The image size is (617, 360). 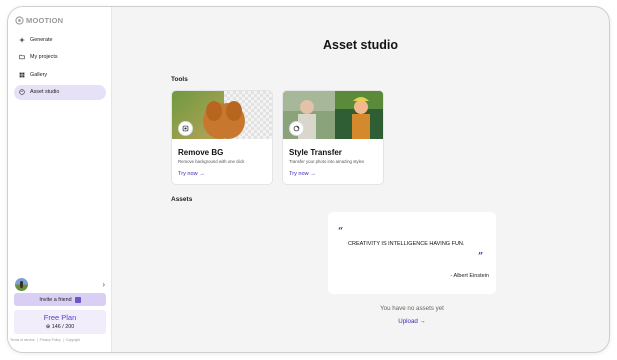 I want to click on card-description: Transfer your photo into amazing styles, so click(x=327, y=161).